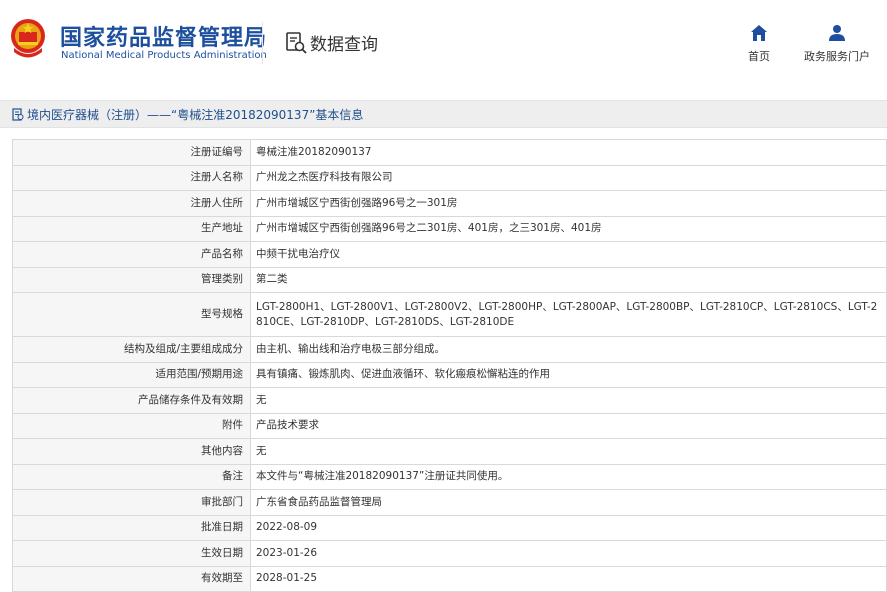 Image resolution: width=887 pixels, height=592 pixels. Describe the element at coordinates (164, 55) in the screenshot. I see `agency-title-en: National Medical Products Administration` at that location.